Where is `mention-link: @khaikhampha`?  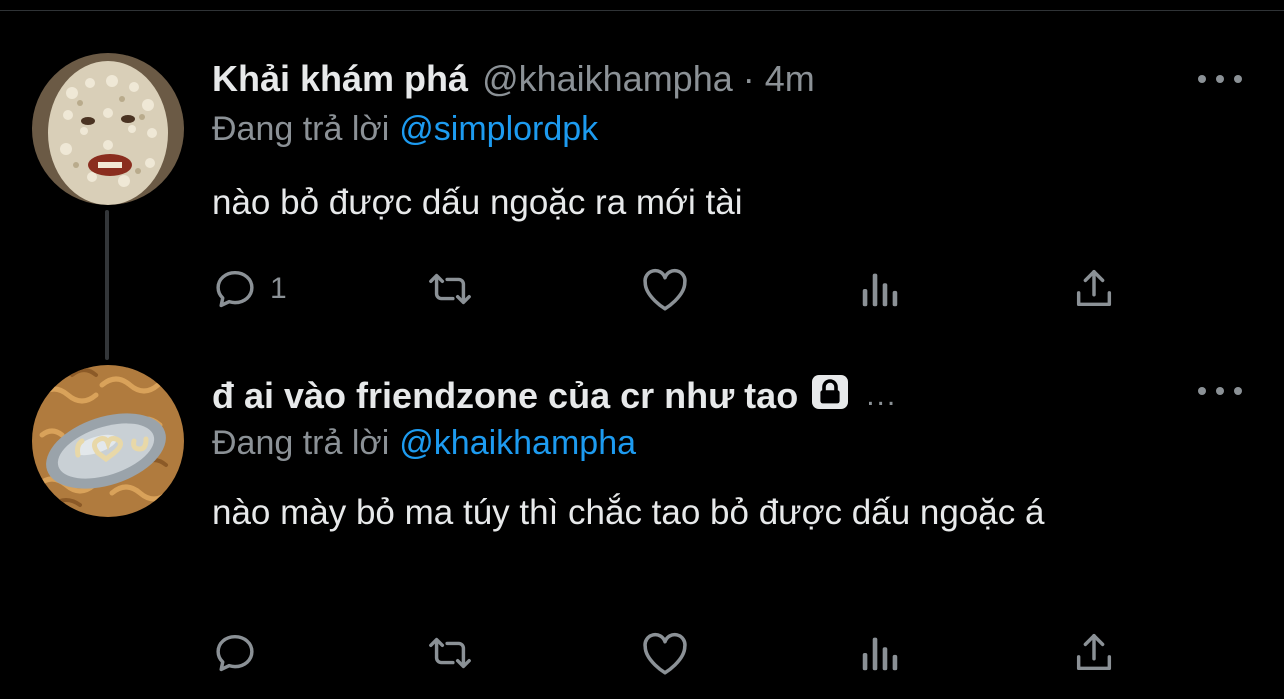 mention-link: @khaikhampha is located at coordinates (517, 443).